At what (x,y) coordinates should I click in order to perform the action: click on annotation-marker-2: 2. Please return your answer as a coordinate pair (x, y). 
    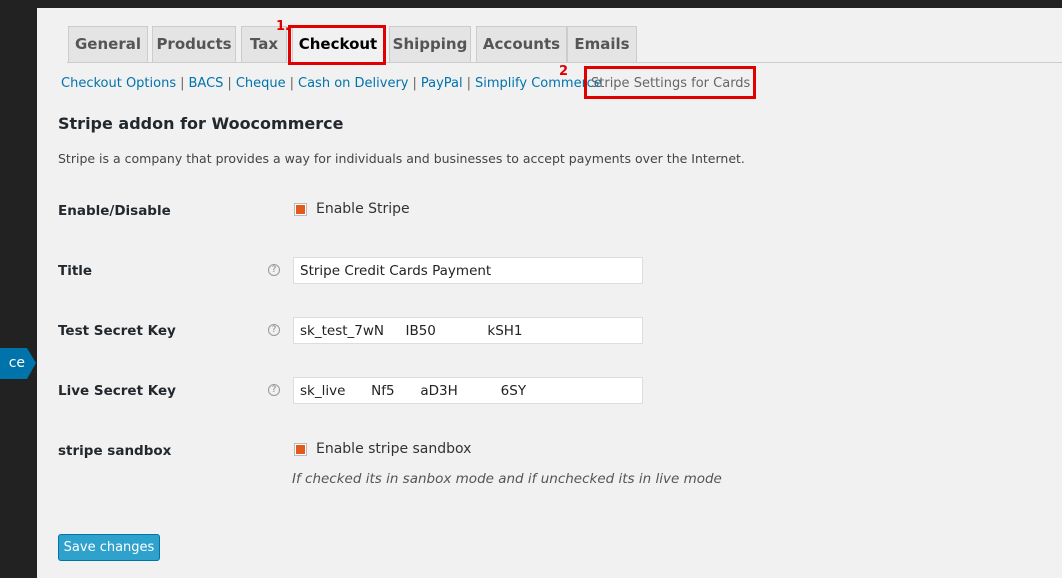
    Looking at the image, I should click on (564, 71).